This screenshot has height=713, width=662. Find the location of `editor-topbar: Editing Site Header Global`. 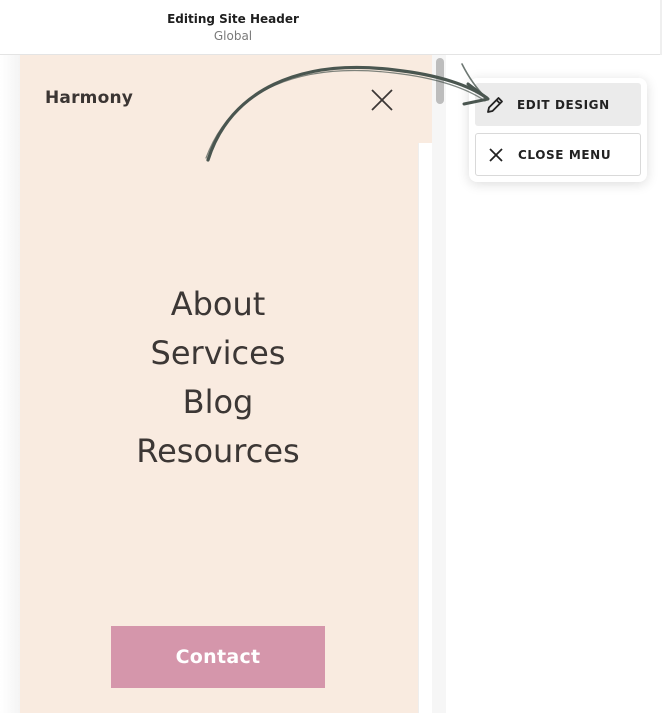

editor-topbar: Editing Site Header Global is located at coordinates (331, 27).